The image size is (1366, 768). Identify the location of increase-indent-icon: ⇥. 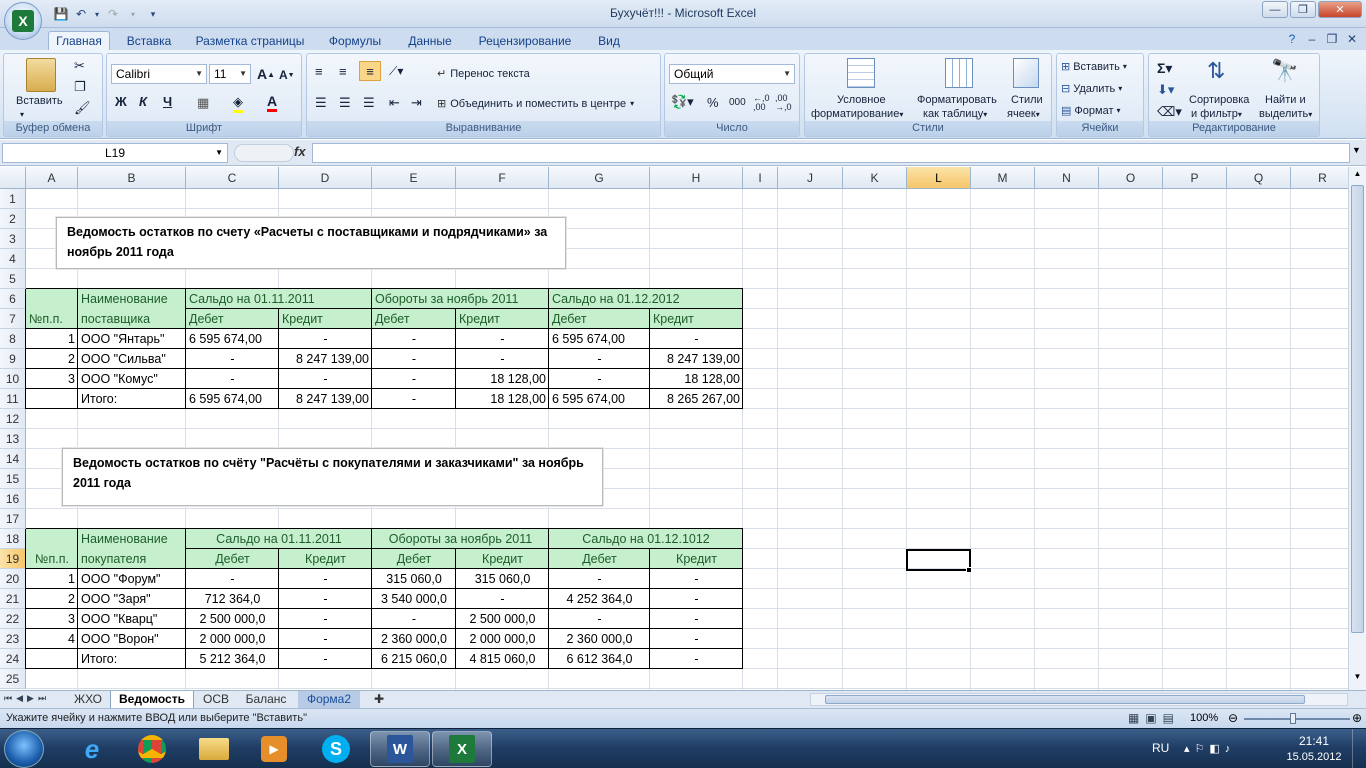
(416, 103).